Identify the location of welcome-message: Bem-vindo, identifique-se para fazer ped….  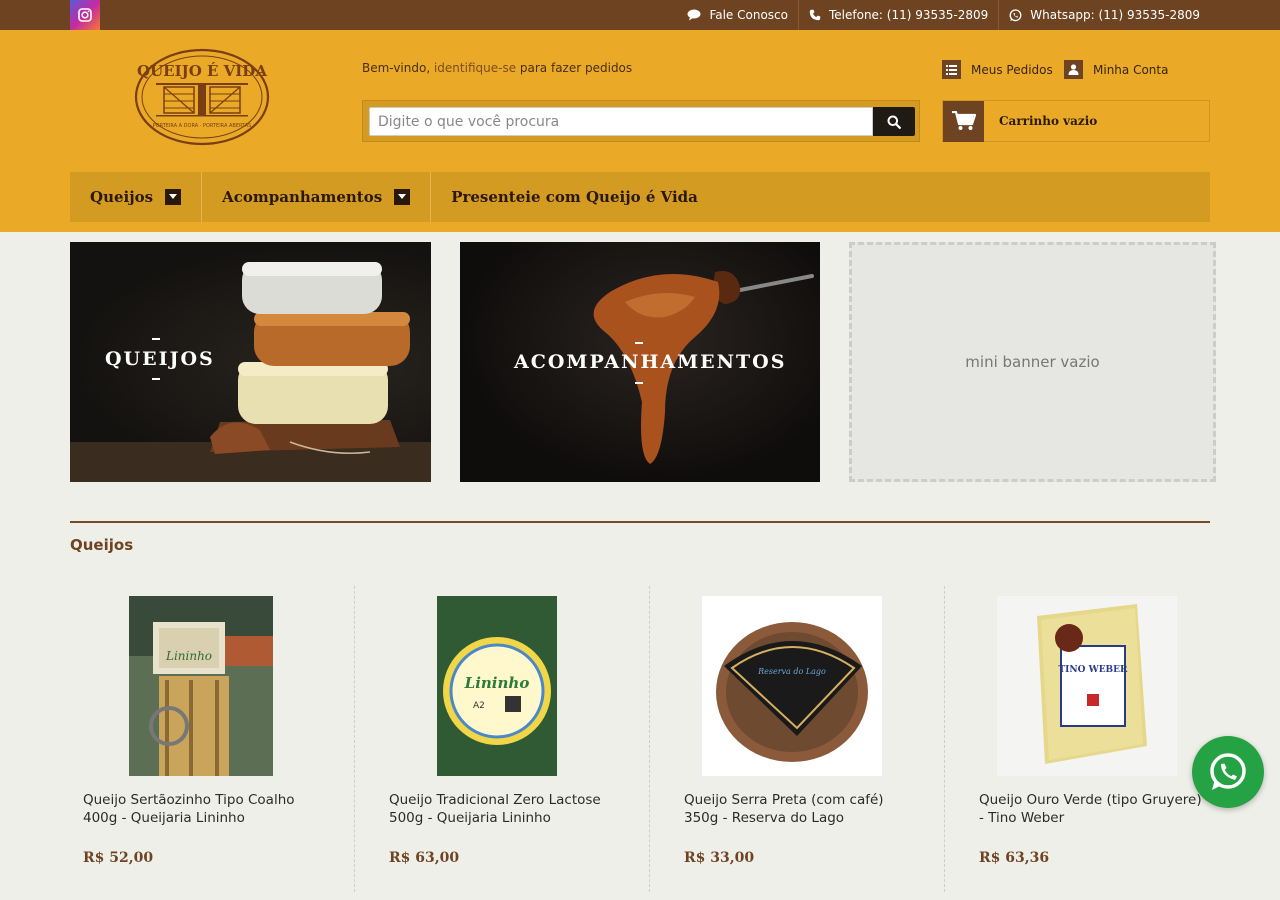
(497, 68).